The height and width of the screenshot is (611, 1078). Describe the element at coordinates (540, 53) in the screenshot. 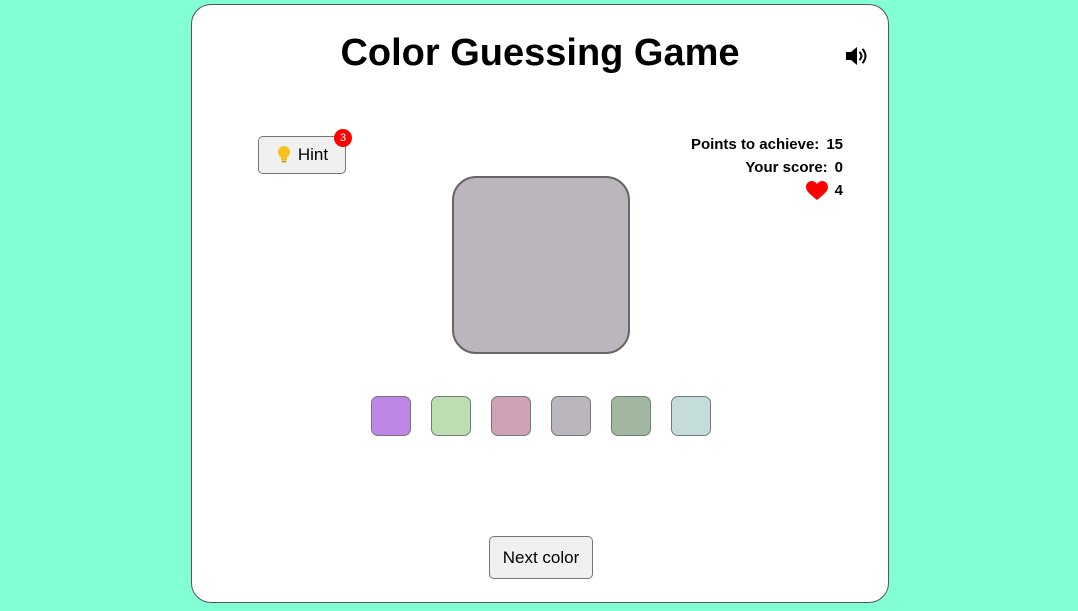

I see `page-title: Color Guessing Game` at that location.